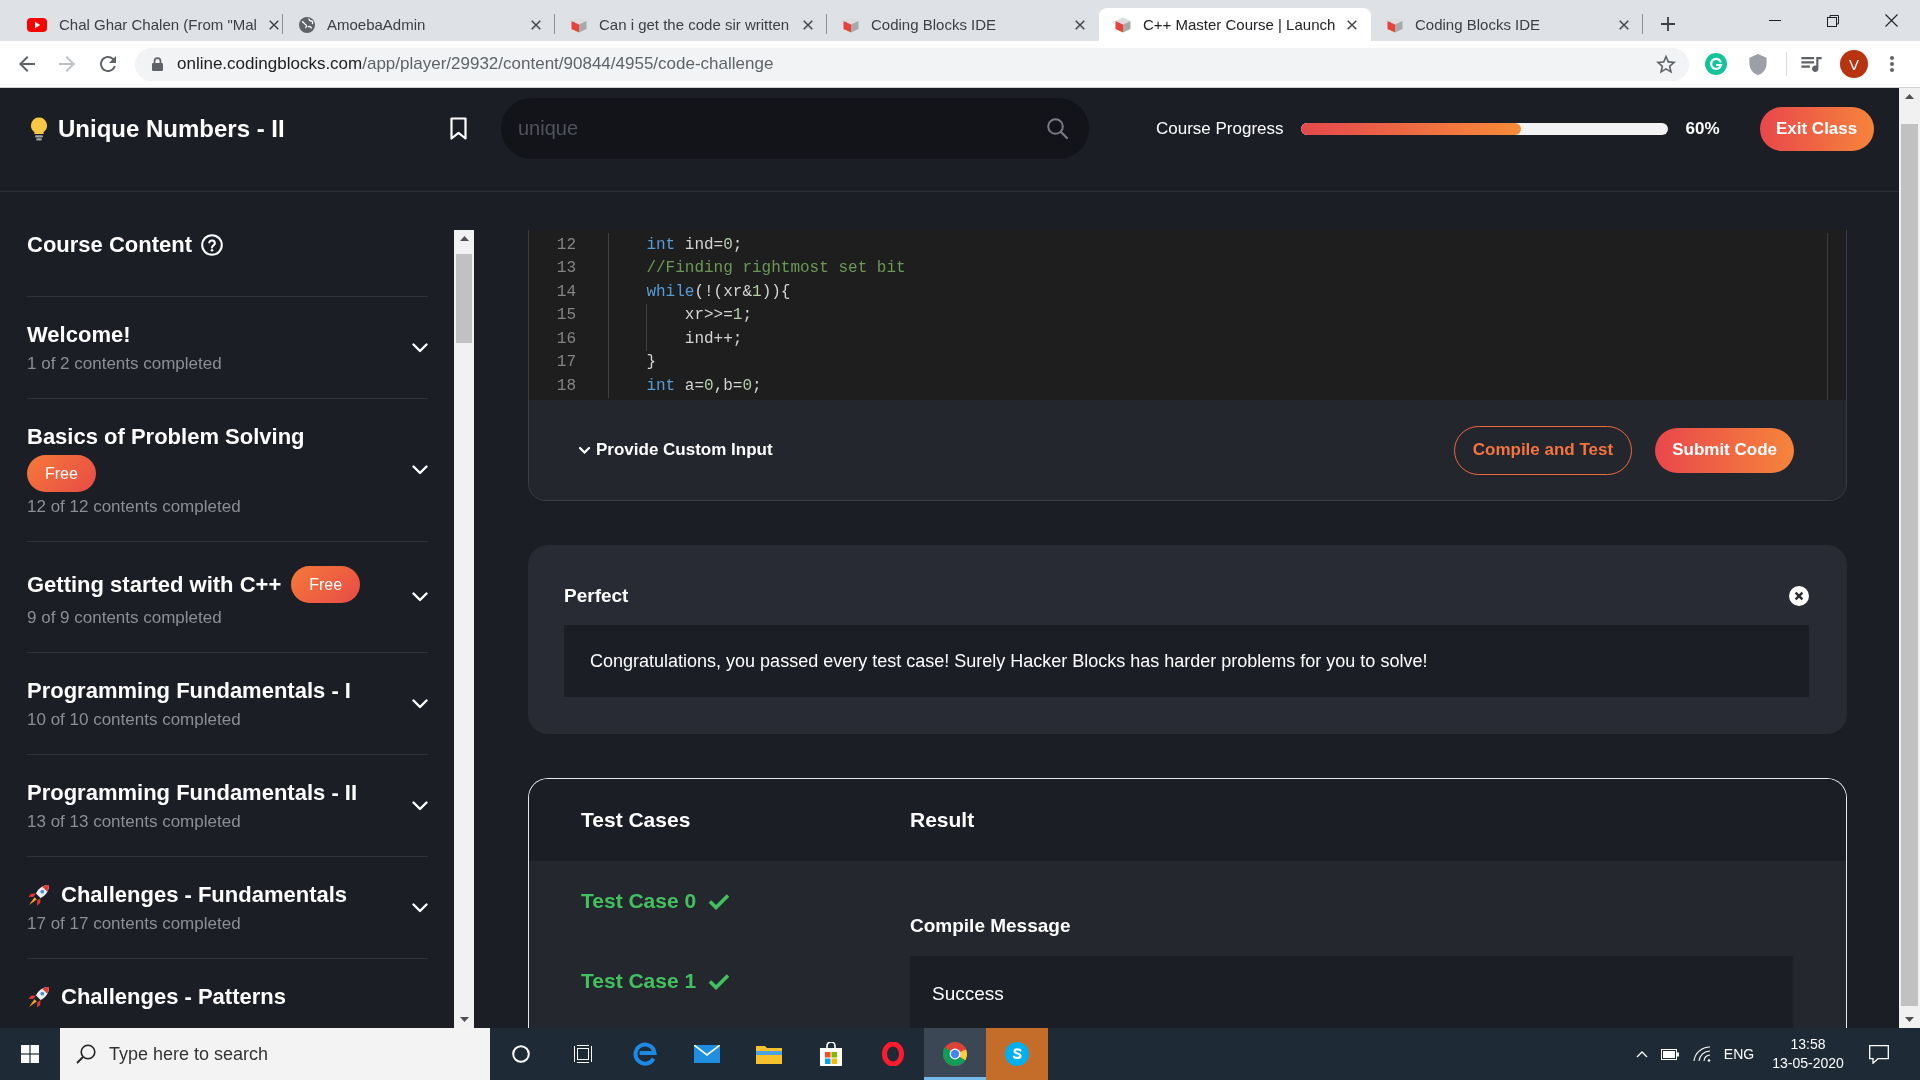 This screenshot has width=1920, height=1080. I want to click on code-line: //Finding rightmost set bit, so click(776, 268).